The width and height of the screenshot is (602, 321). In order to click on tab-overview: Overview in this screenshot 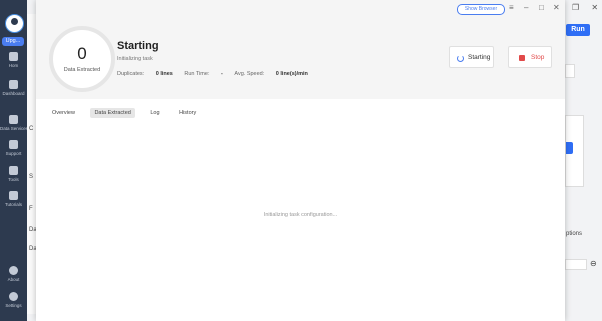, I will do `click(63, 113)`.